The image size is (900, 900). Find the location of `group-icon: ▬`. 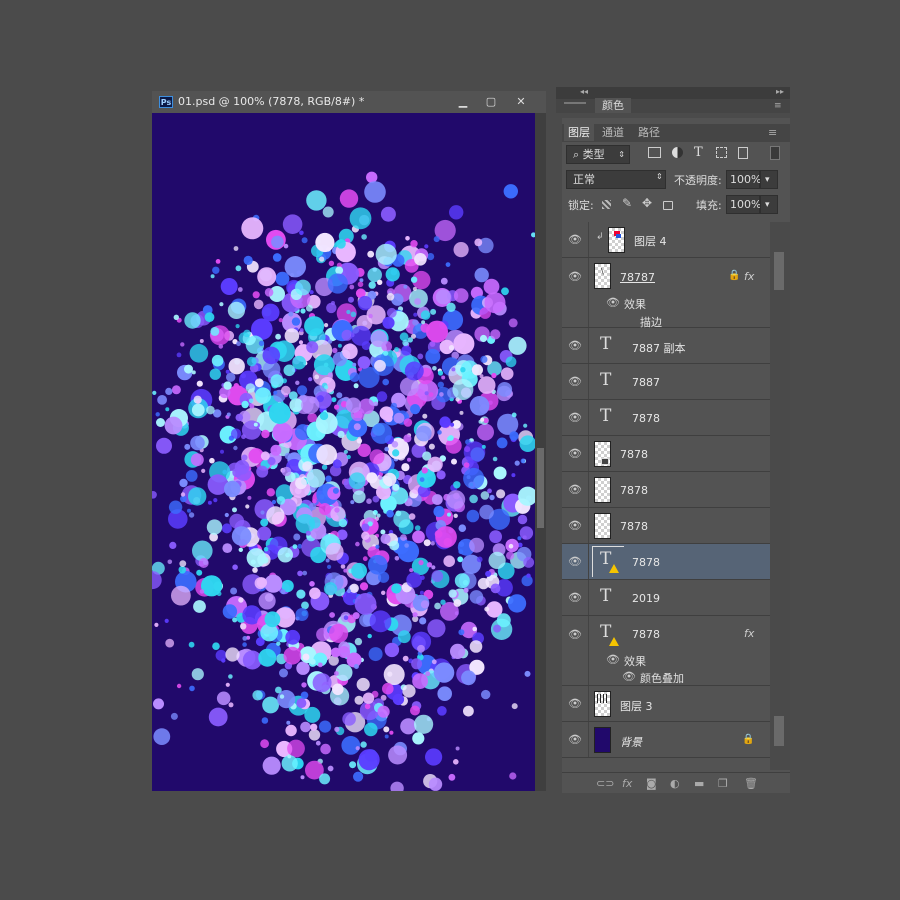

group-icon: ▬ is located at coordinates (699, 783).